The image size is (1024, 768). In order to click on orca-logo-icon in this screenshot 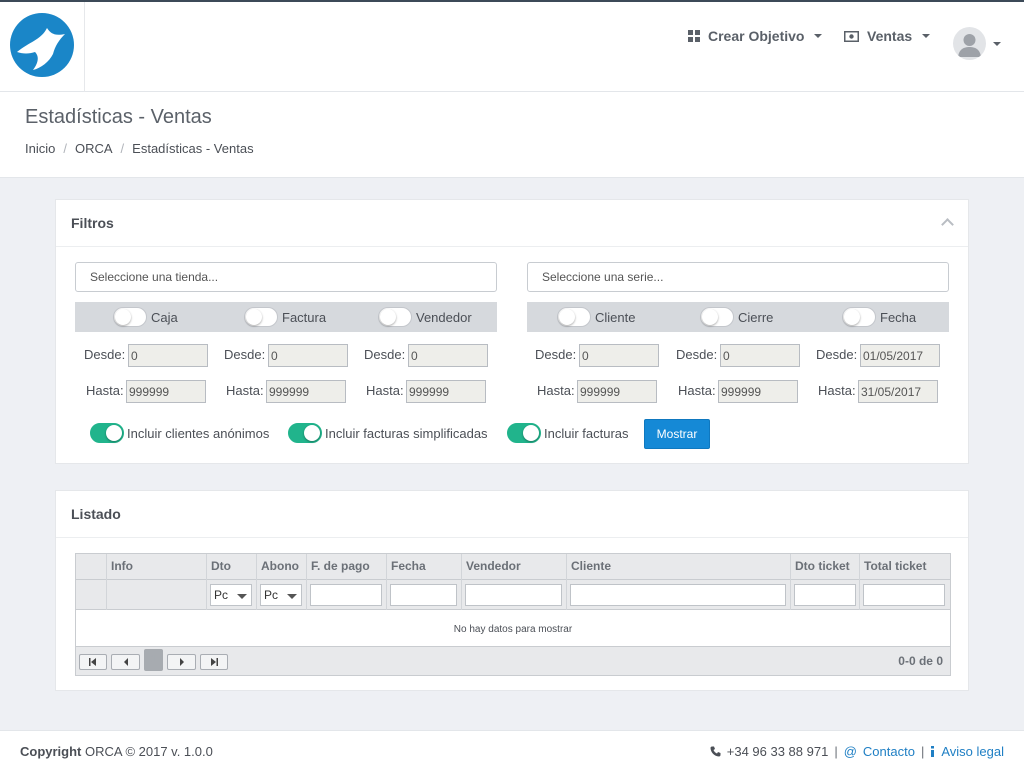, I will do `click(42, 45)`.